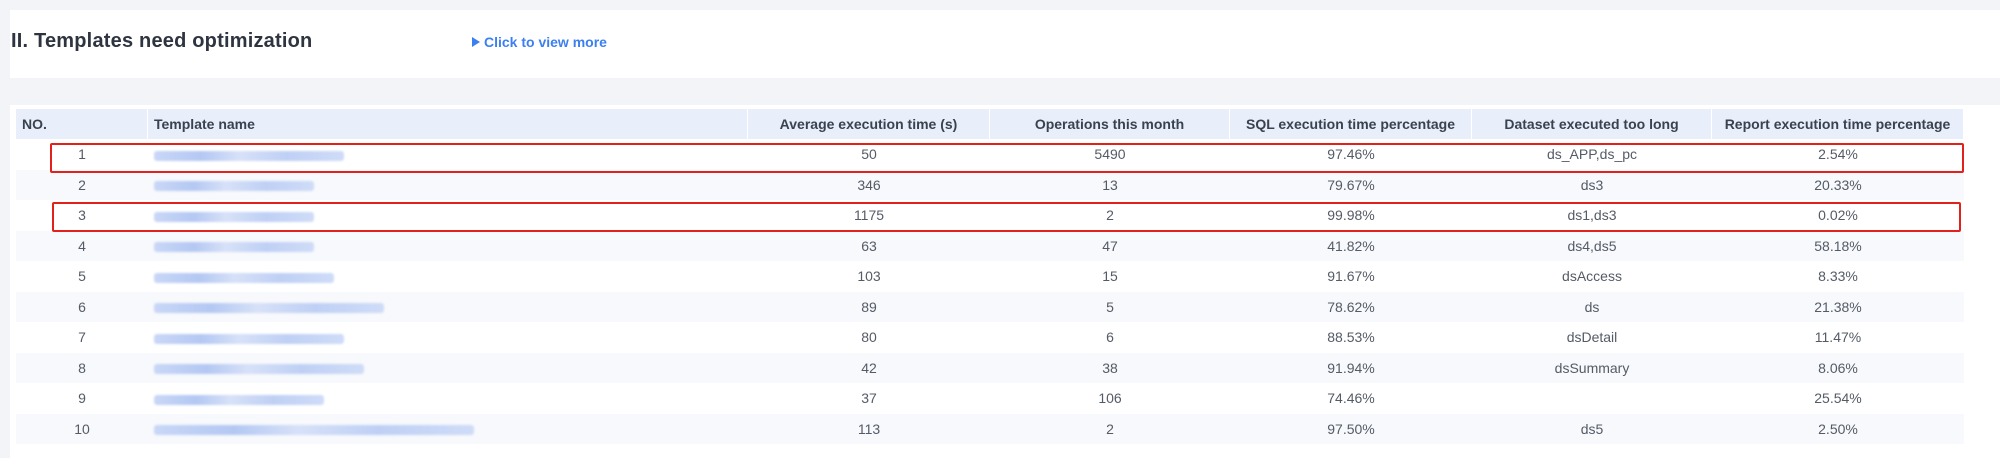  What do you see at coordinates (82, 306) in the screenshot?
I see `cell-no: 6` at bounding box center [82, 306].